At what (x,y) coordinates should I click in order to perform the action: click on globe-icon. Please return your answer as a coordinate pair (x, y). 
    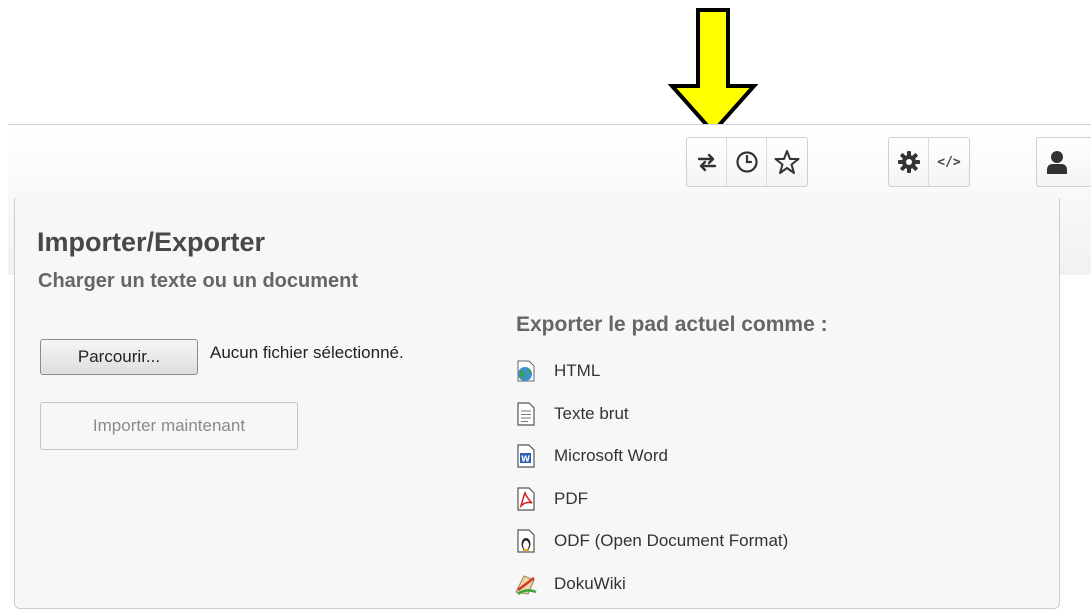
    Looking at the image, I should click on (526, 371).